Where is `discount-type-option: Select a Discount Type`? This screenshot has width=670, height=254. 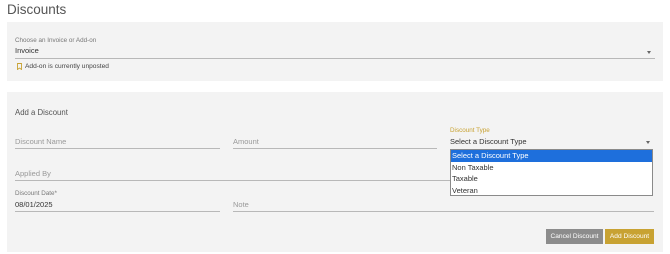 discount-type-option: Select a Discount Type is located at coordinates (551, 156).